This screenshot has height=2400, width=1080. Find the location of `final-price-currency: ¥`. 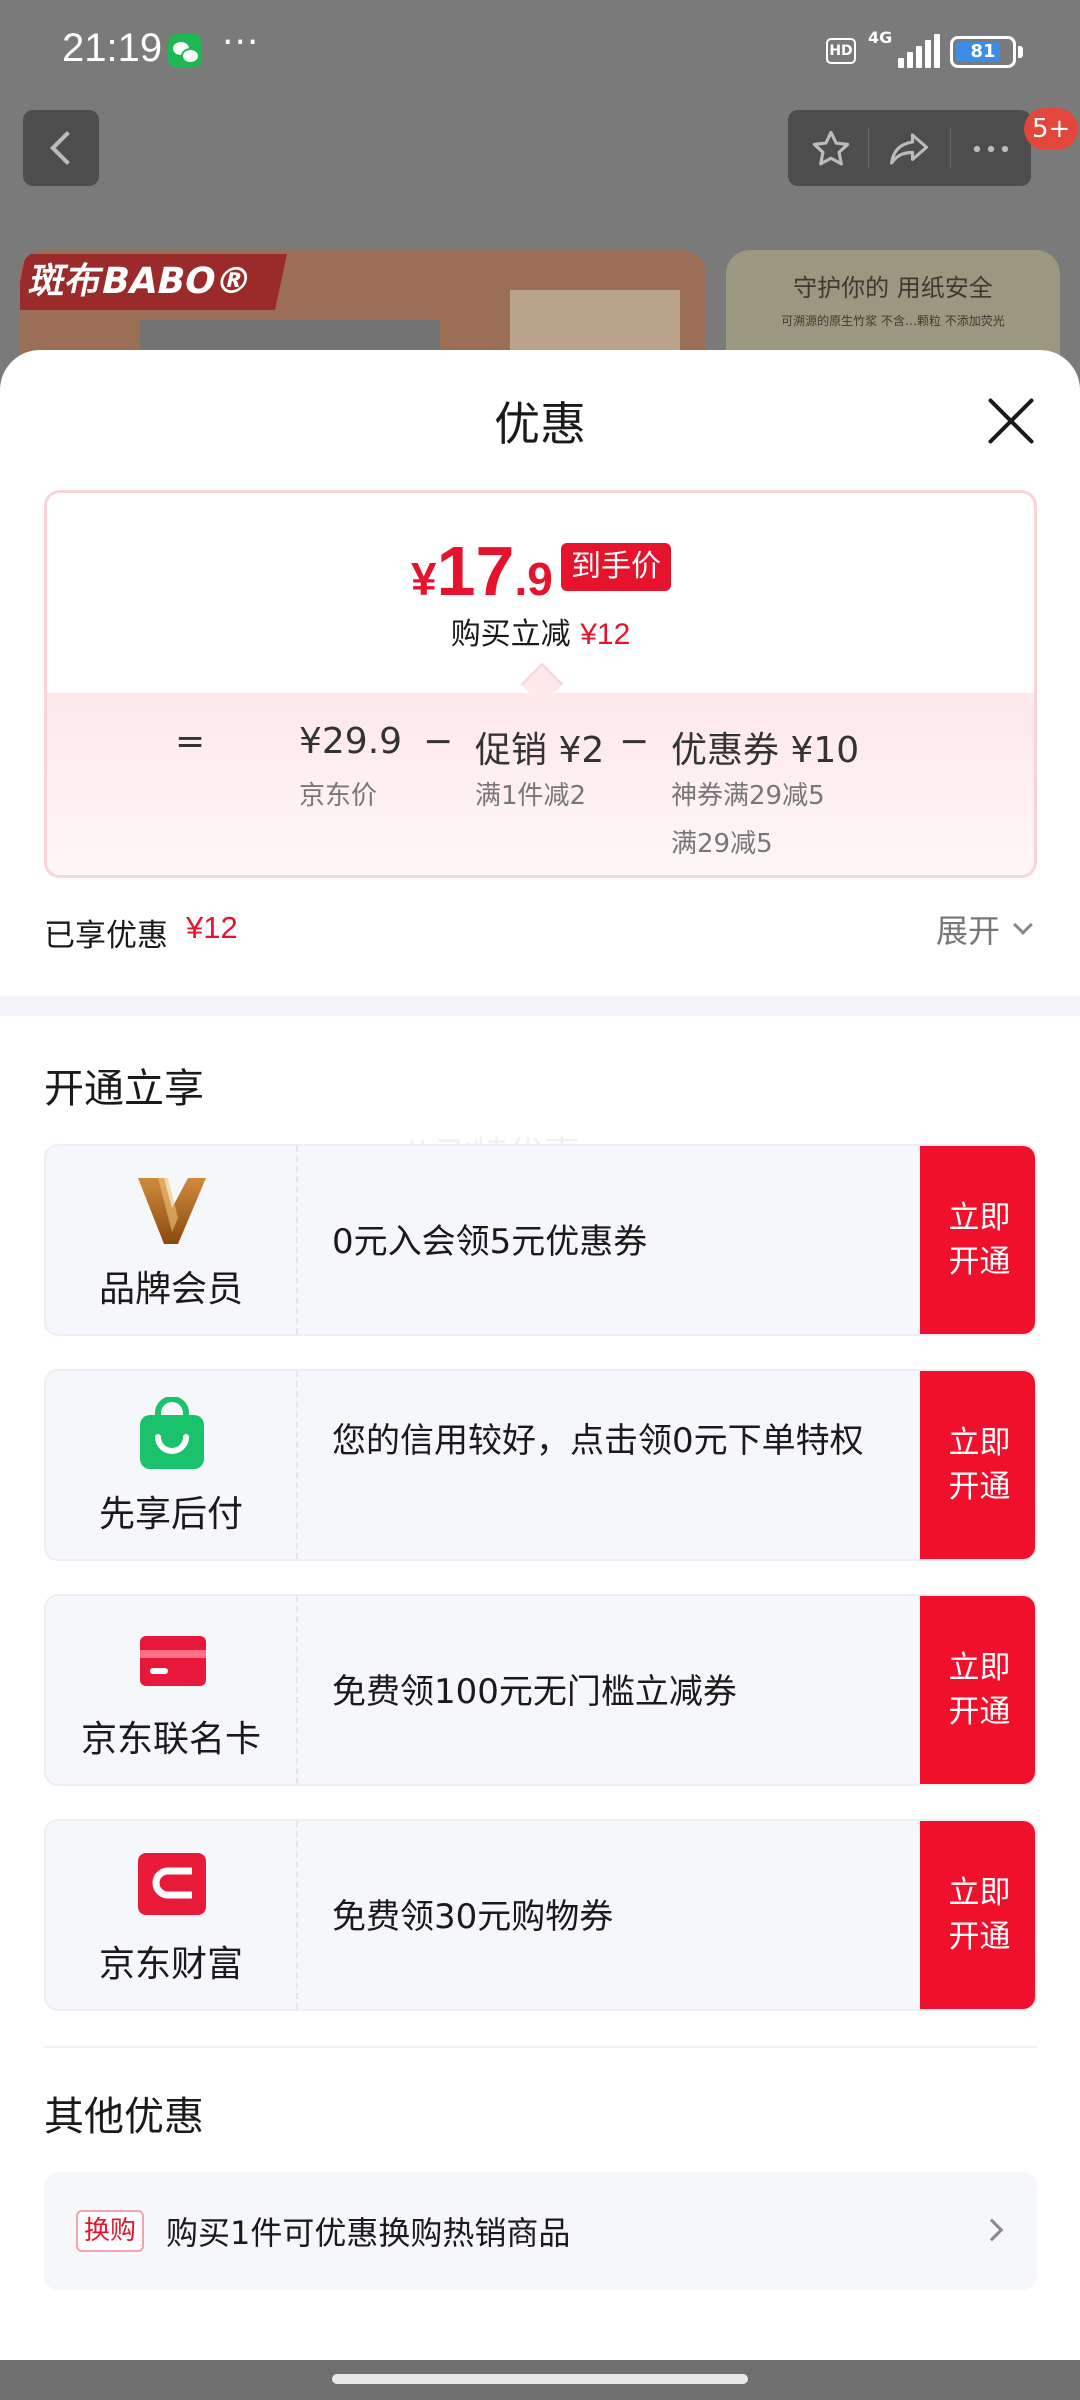

final-price-currency: ¥ is located at coordinates (424, 579).